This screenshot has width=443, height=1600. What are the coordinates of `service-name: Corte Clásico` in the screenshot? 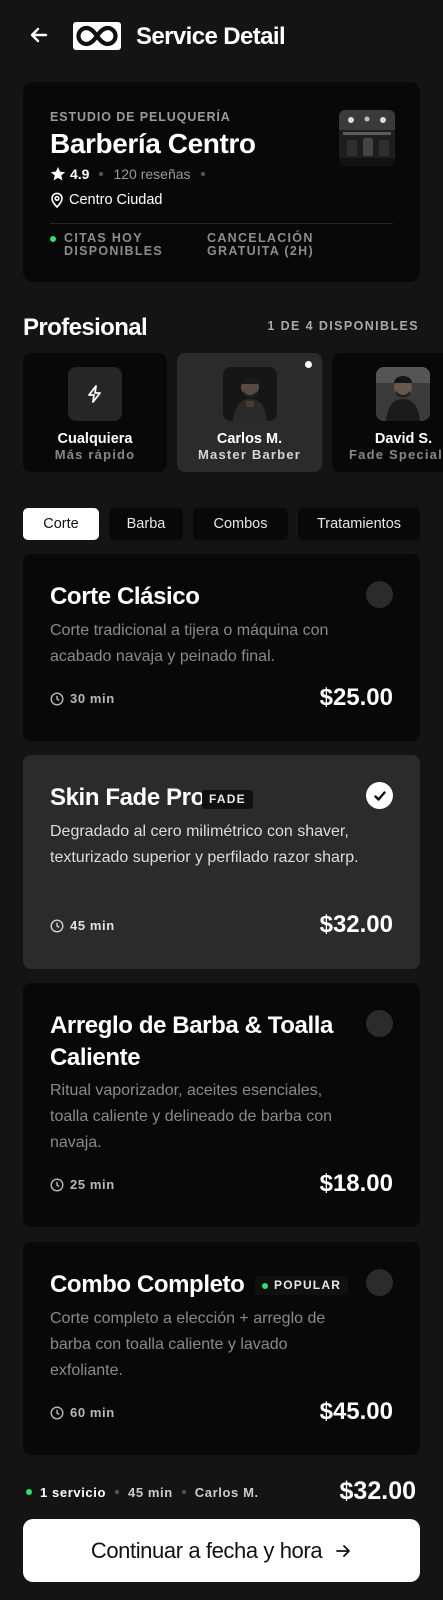 It's located at (125, 596).